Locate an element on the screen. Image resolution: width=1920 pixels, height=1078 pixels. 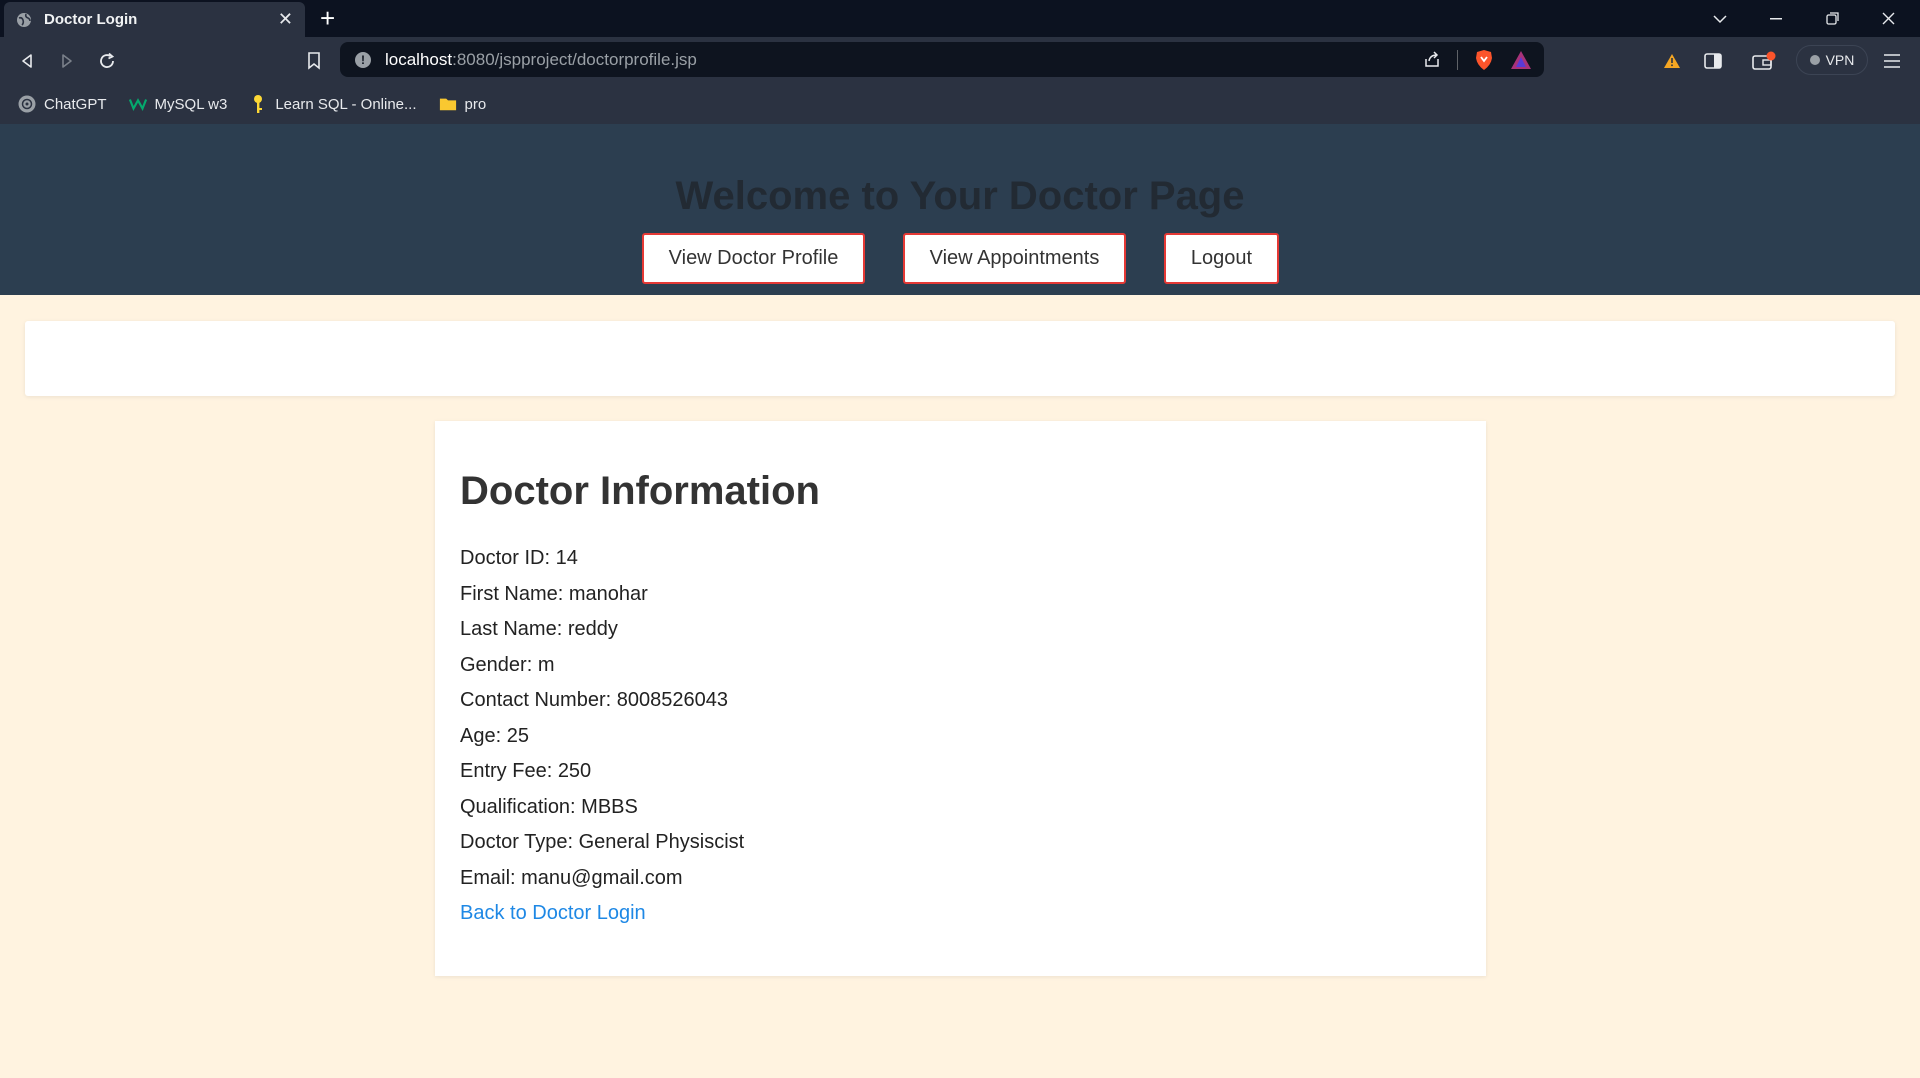
qualification-line: Qualification: MBBS is located at coordinates (549, 806).